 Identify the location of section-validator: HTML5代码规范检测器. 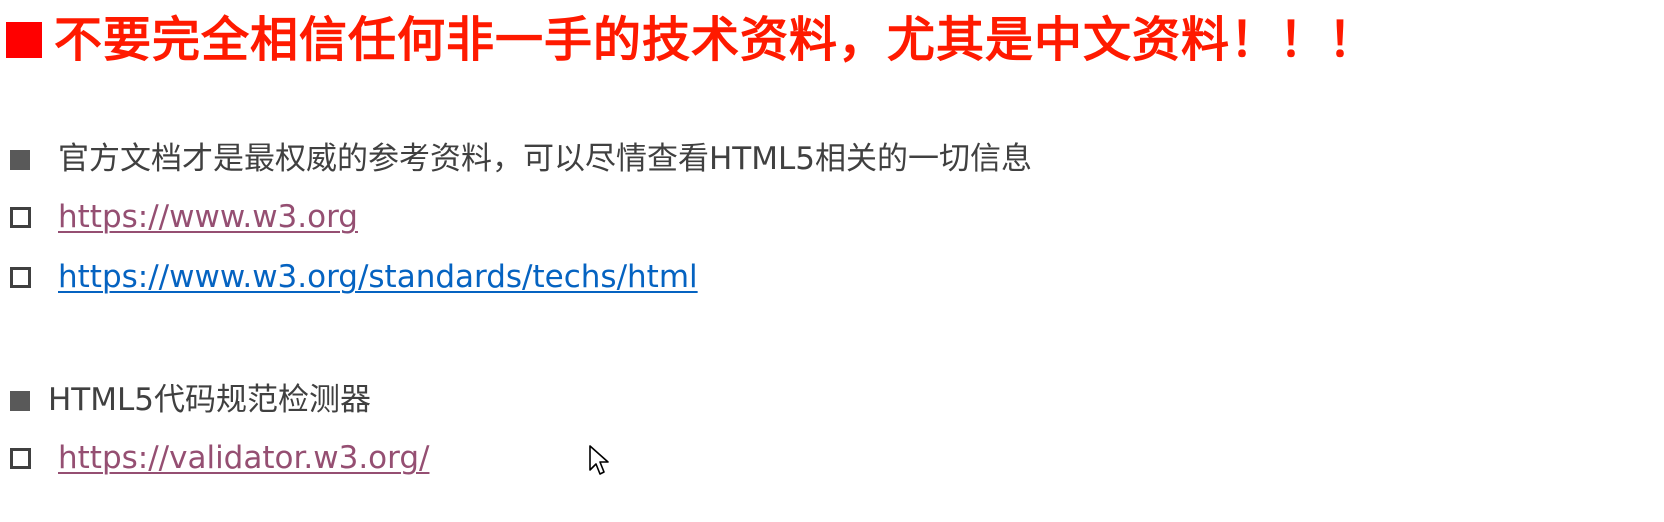
(190, 400).